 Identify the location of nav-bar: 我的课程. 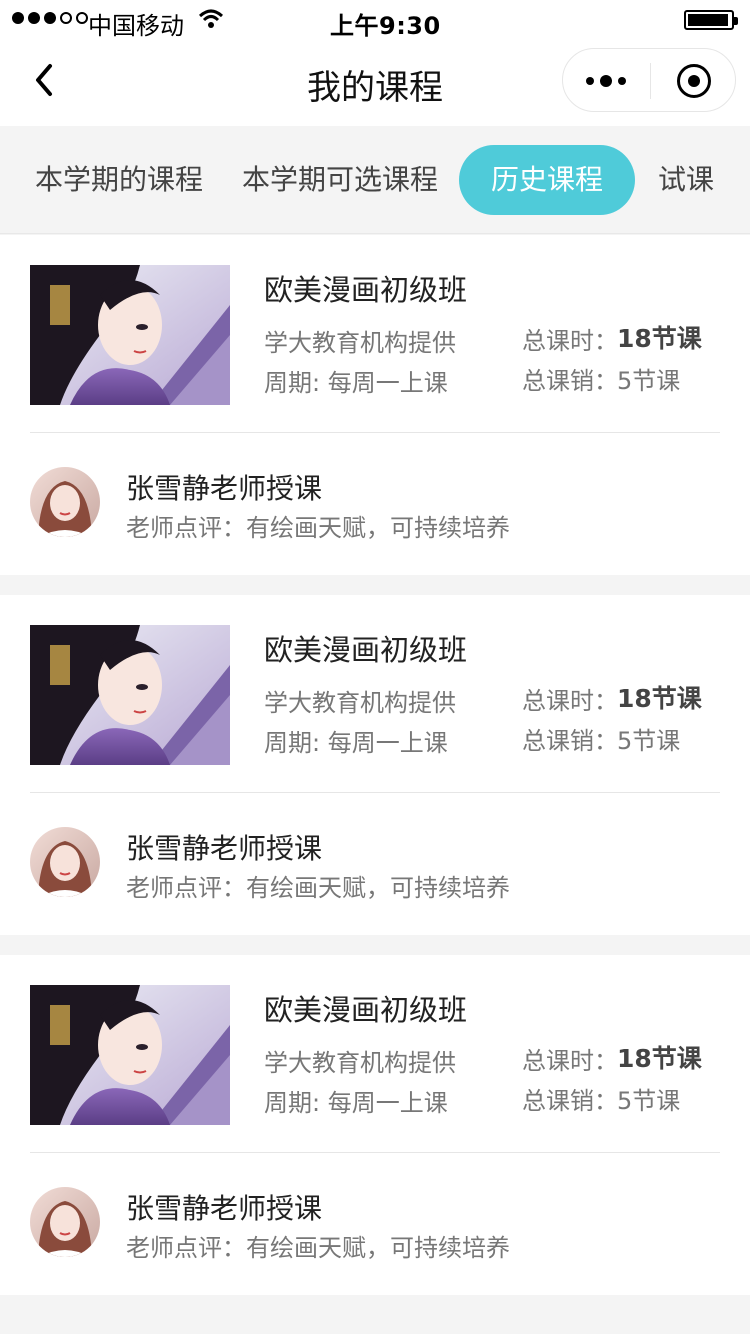
(375, 83).